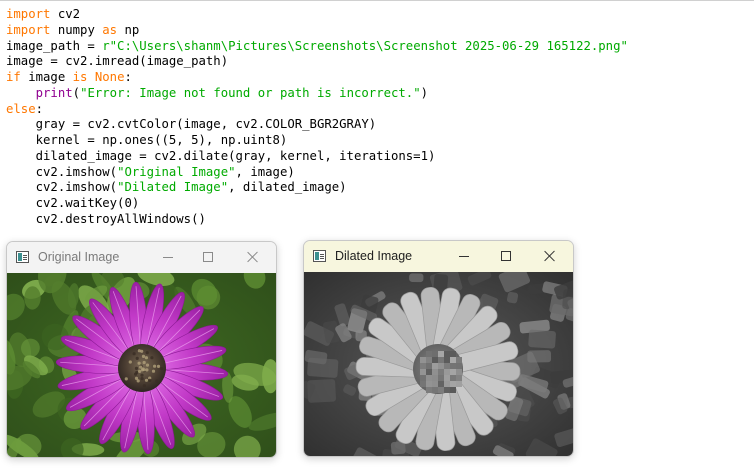  I want to click on code-line: kernel = np.ones((5, 5), np.uint8), so click(147, 140).